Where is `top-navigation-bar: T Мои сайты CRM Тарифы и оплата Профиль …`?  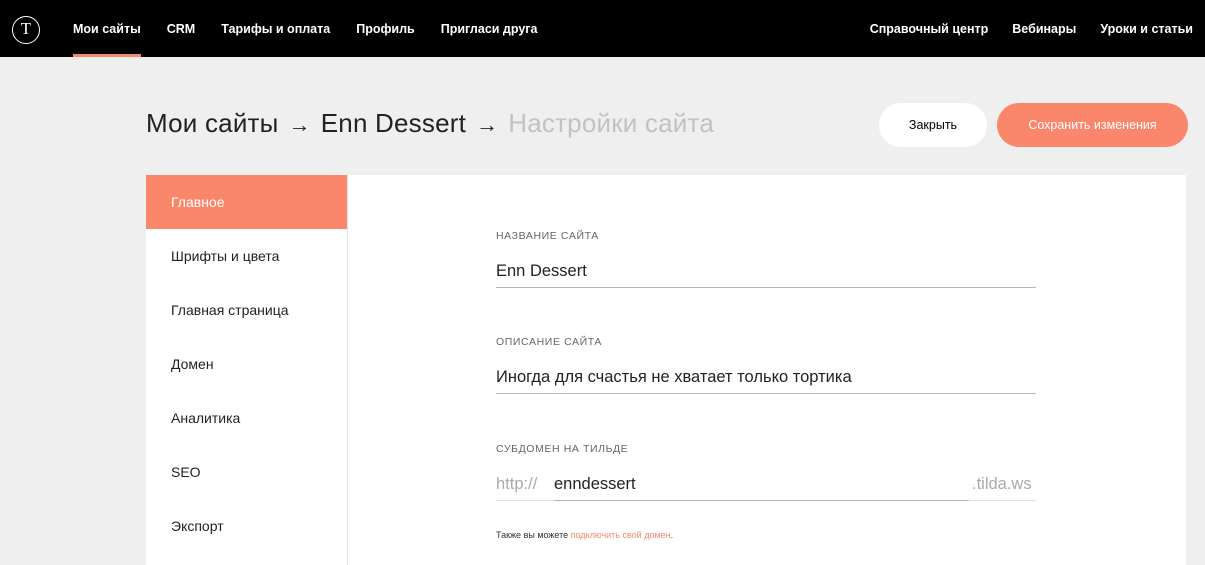
top-navigation-bar: T Мои сайты CRM Тарифы и оплата Профиль … is located at coordinates (602, 28).